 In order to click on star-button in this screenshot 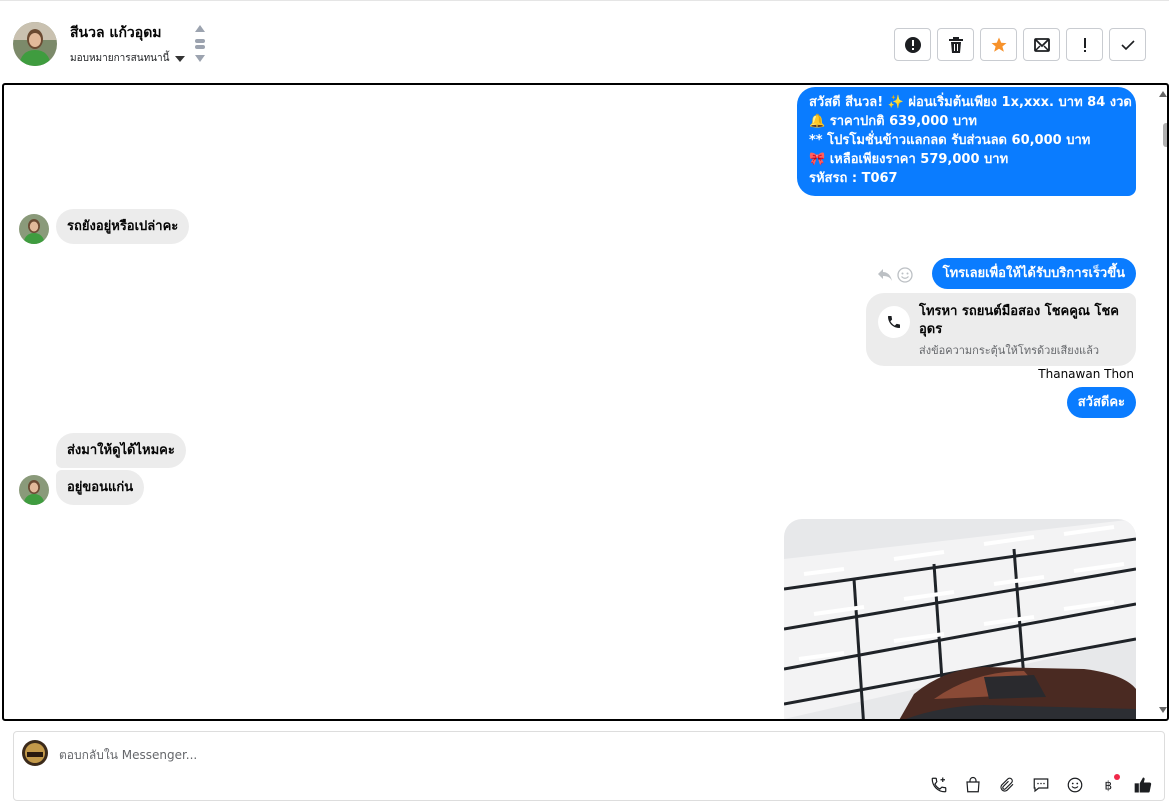, I will do `click(998, 44)`.